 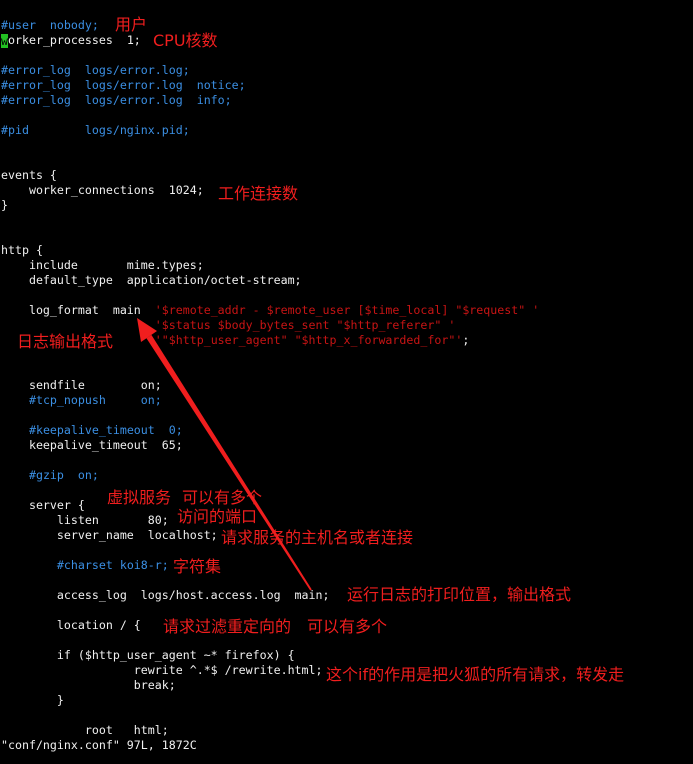 What do you see at coordinates (148, 655) in the screenshot?
I see `code-token: if ($http_user_agent ~* firefox) {` at bounding box center [148, 655].